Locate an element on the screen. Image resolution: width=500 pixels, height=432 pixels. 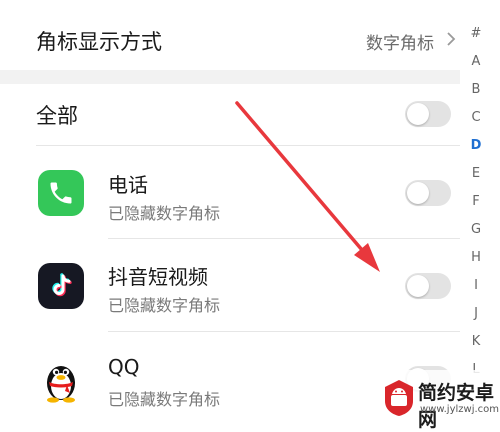
app-name-douyin: 抖音短视频 is located at coordinates (158, 277).